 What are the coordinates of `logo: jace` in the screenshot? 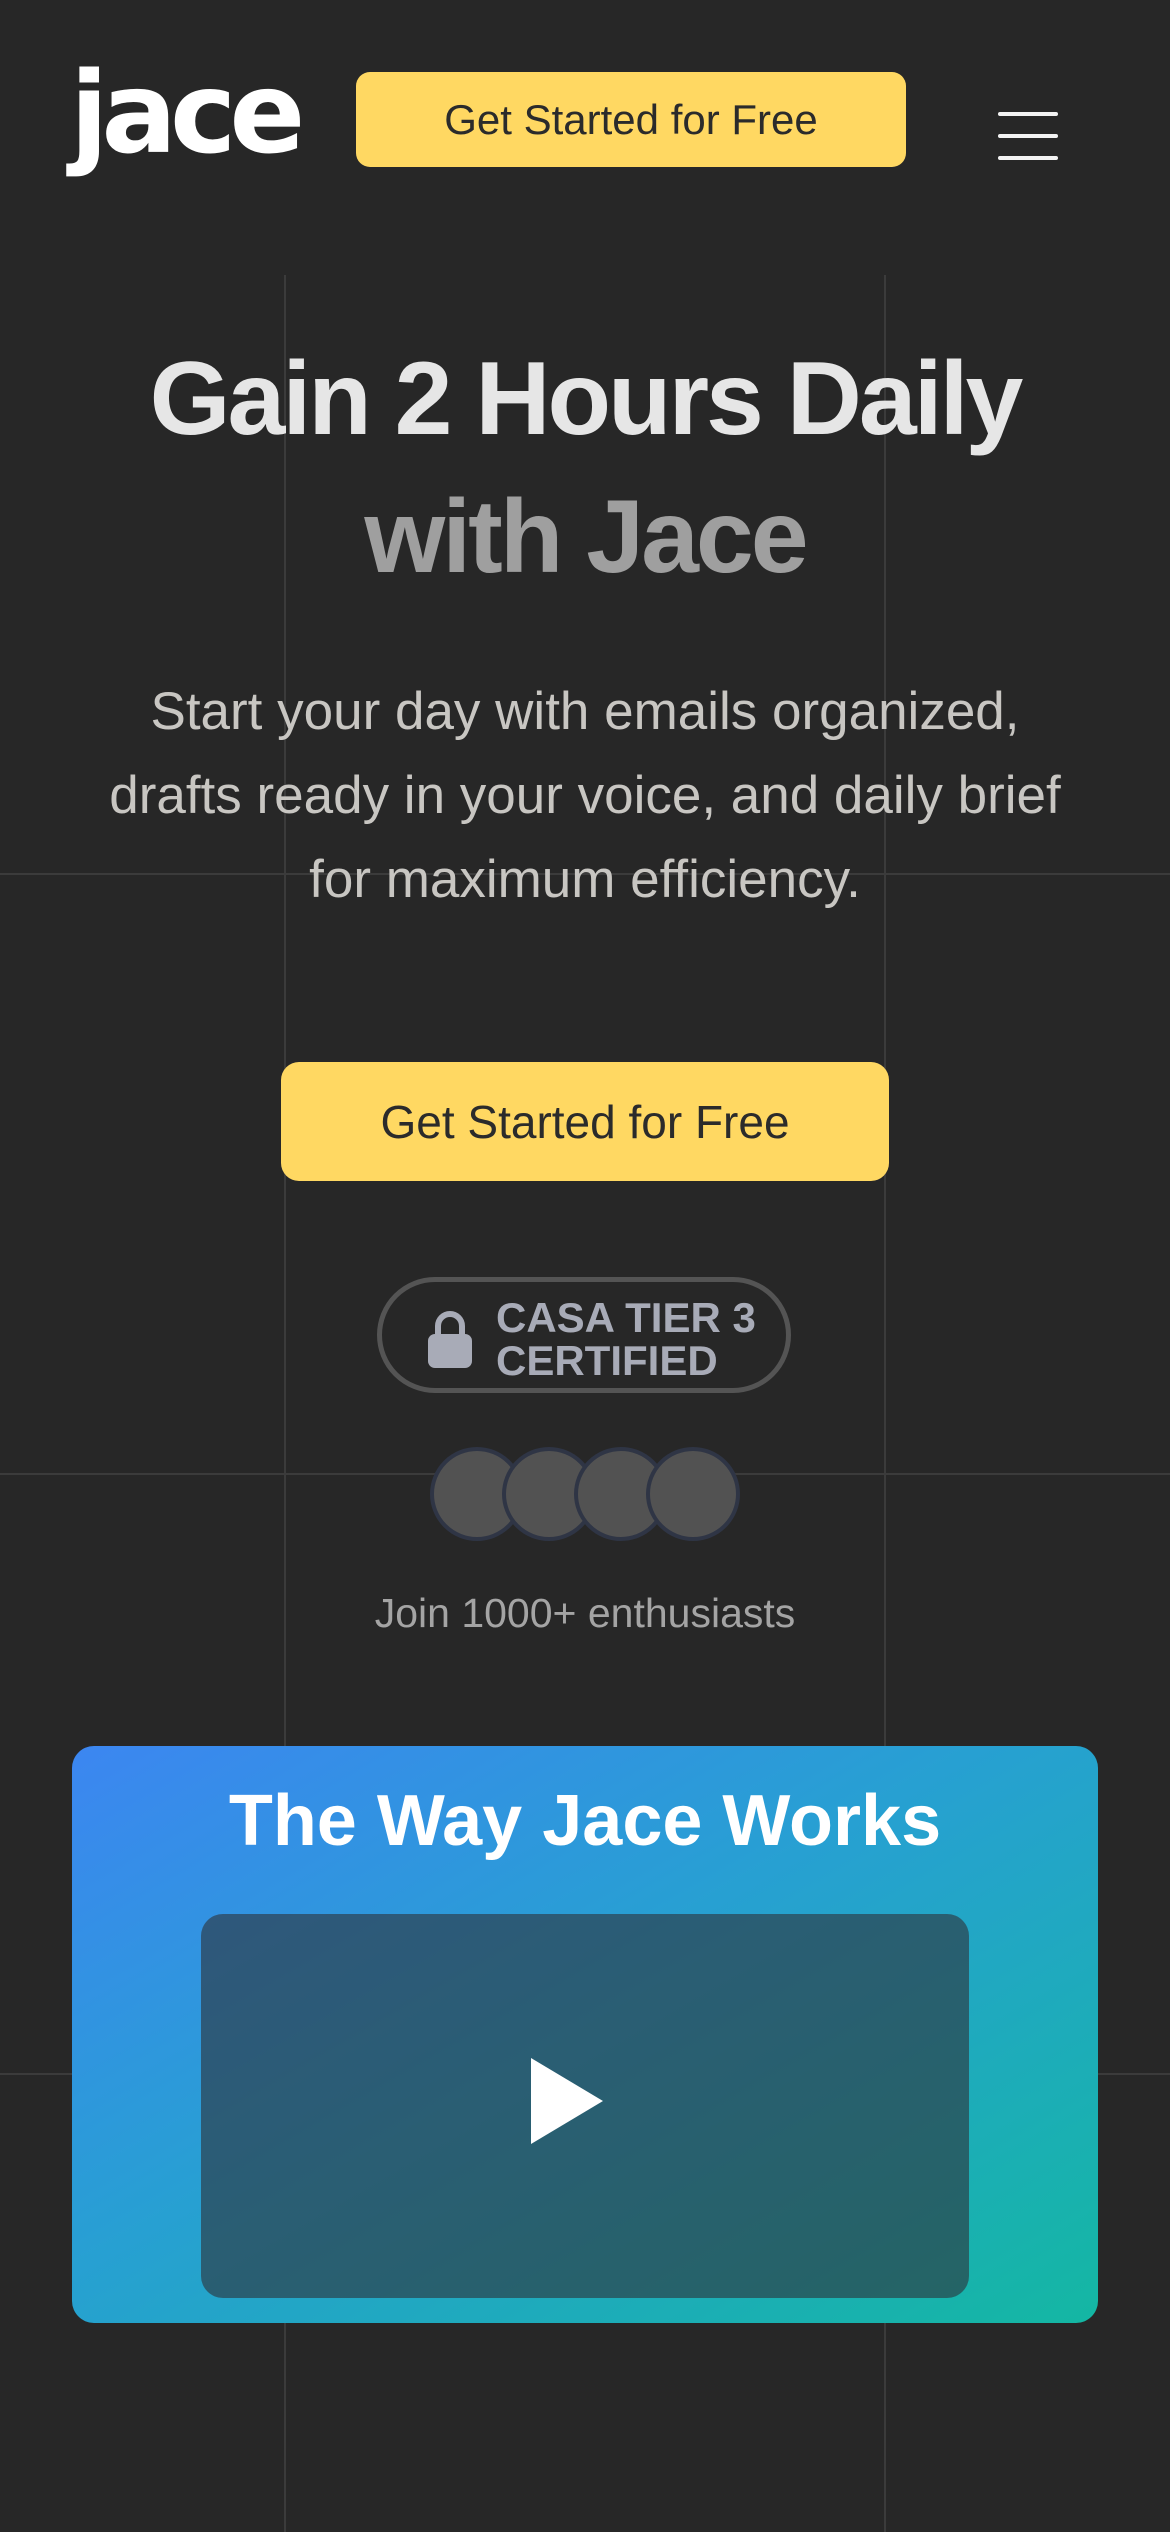 It's located at (187, 114).